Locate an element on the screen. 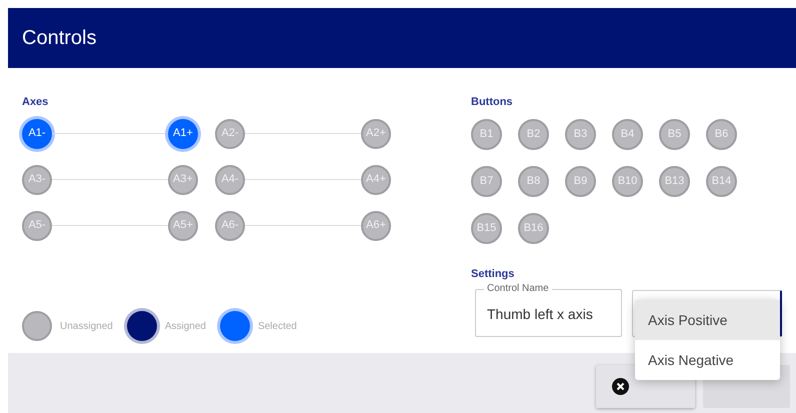 The image size is (796, 413). controller-button: B1 is located at coordinates (486, 134).